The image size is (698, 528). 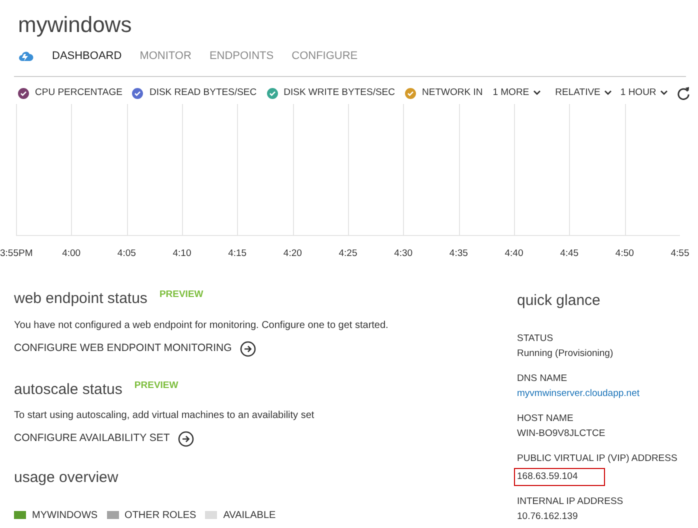 What do you see at coordinates (458, 254) in the screenshot?
I see `axis-label: 4:35` at bounding box center [458, 254].